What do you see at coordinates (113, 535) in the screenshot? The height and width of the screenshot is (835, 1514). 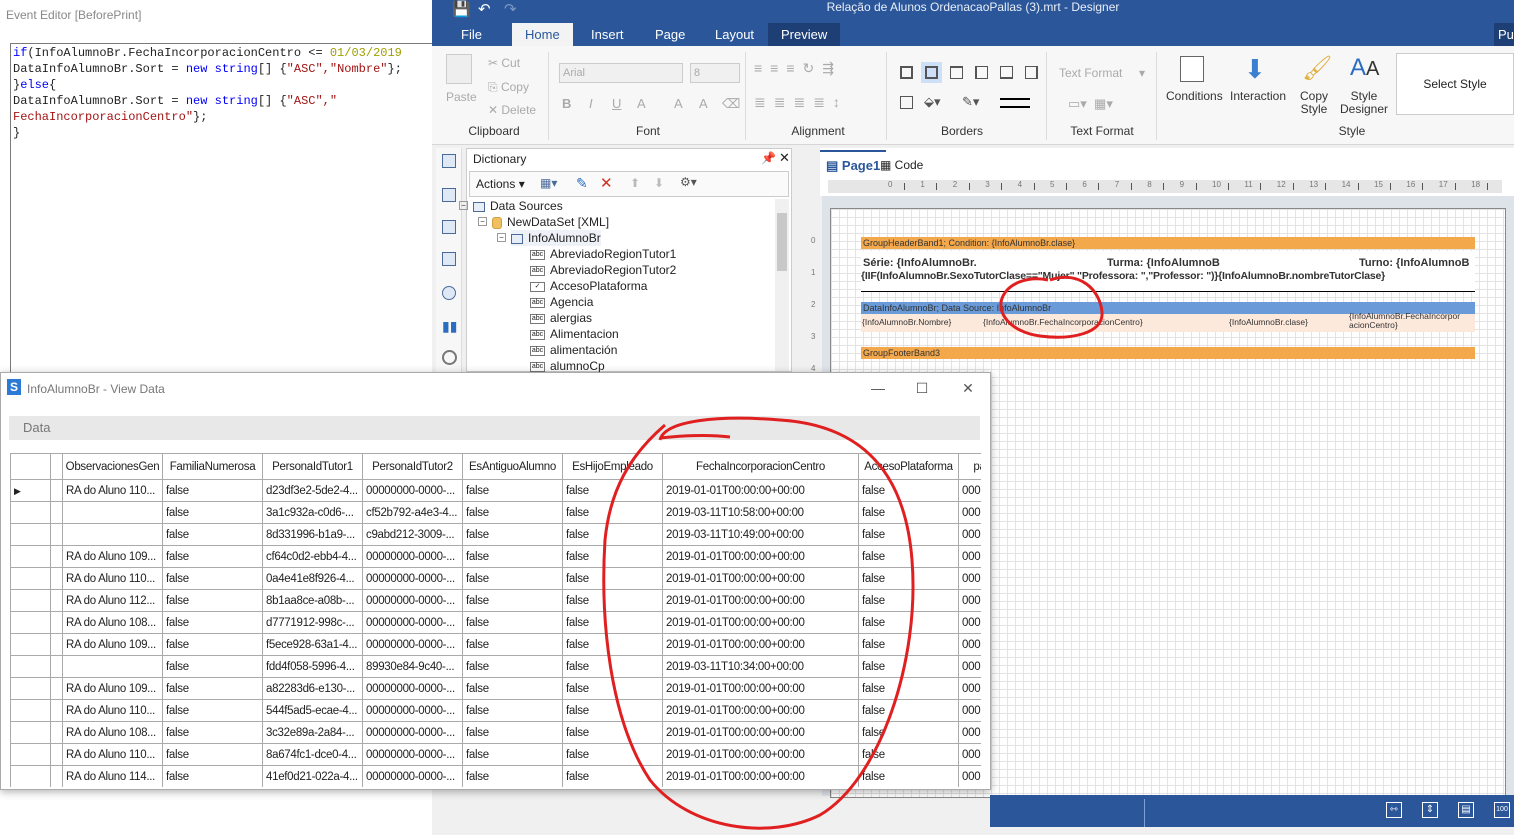 I see `table-cell` at bounding box center [113, 535].